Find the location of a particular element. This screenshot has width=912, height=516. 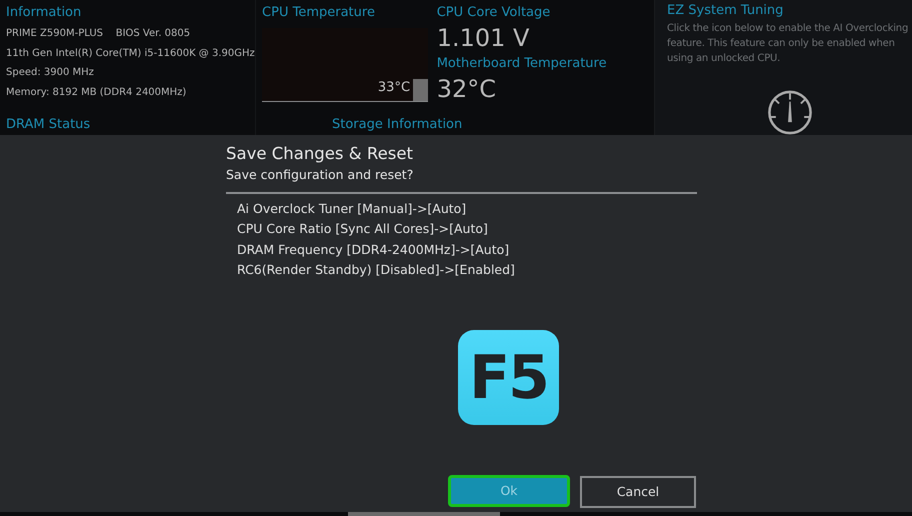

change-item: Ai Overclock Tuner [Manual]->[Auto] is located at coordinates (352, 209).